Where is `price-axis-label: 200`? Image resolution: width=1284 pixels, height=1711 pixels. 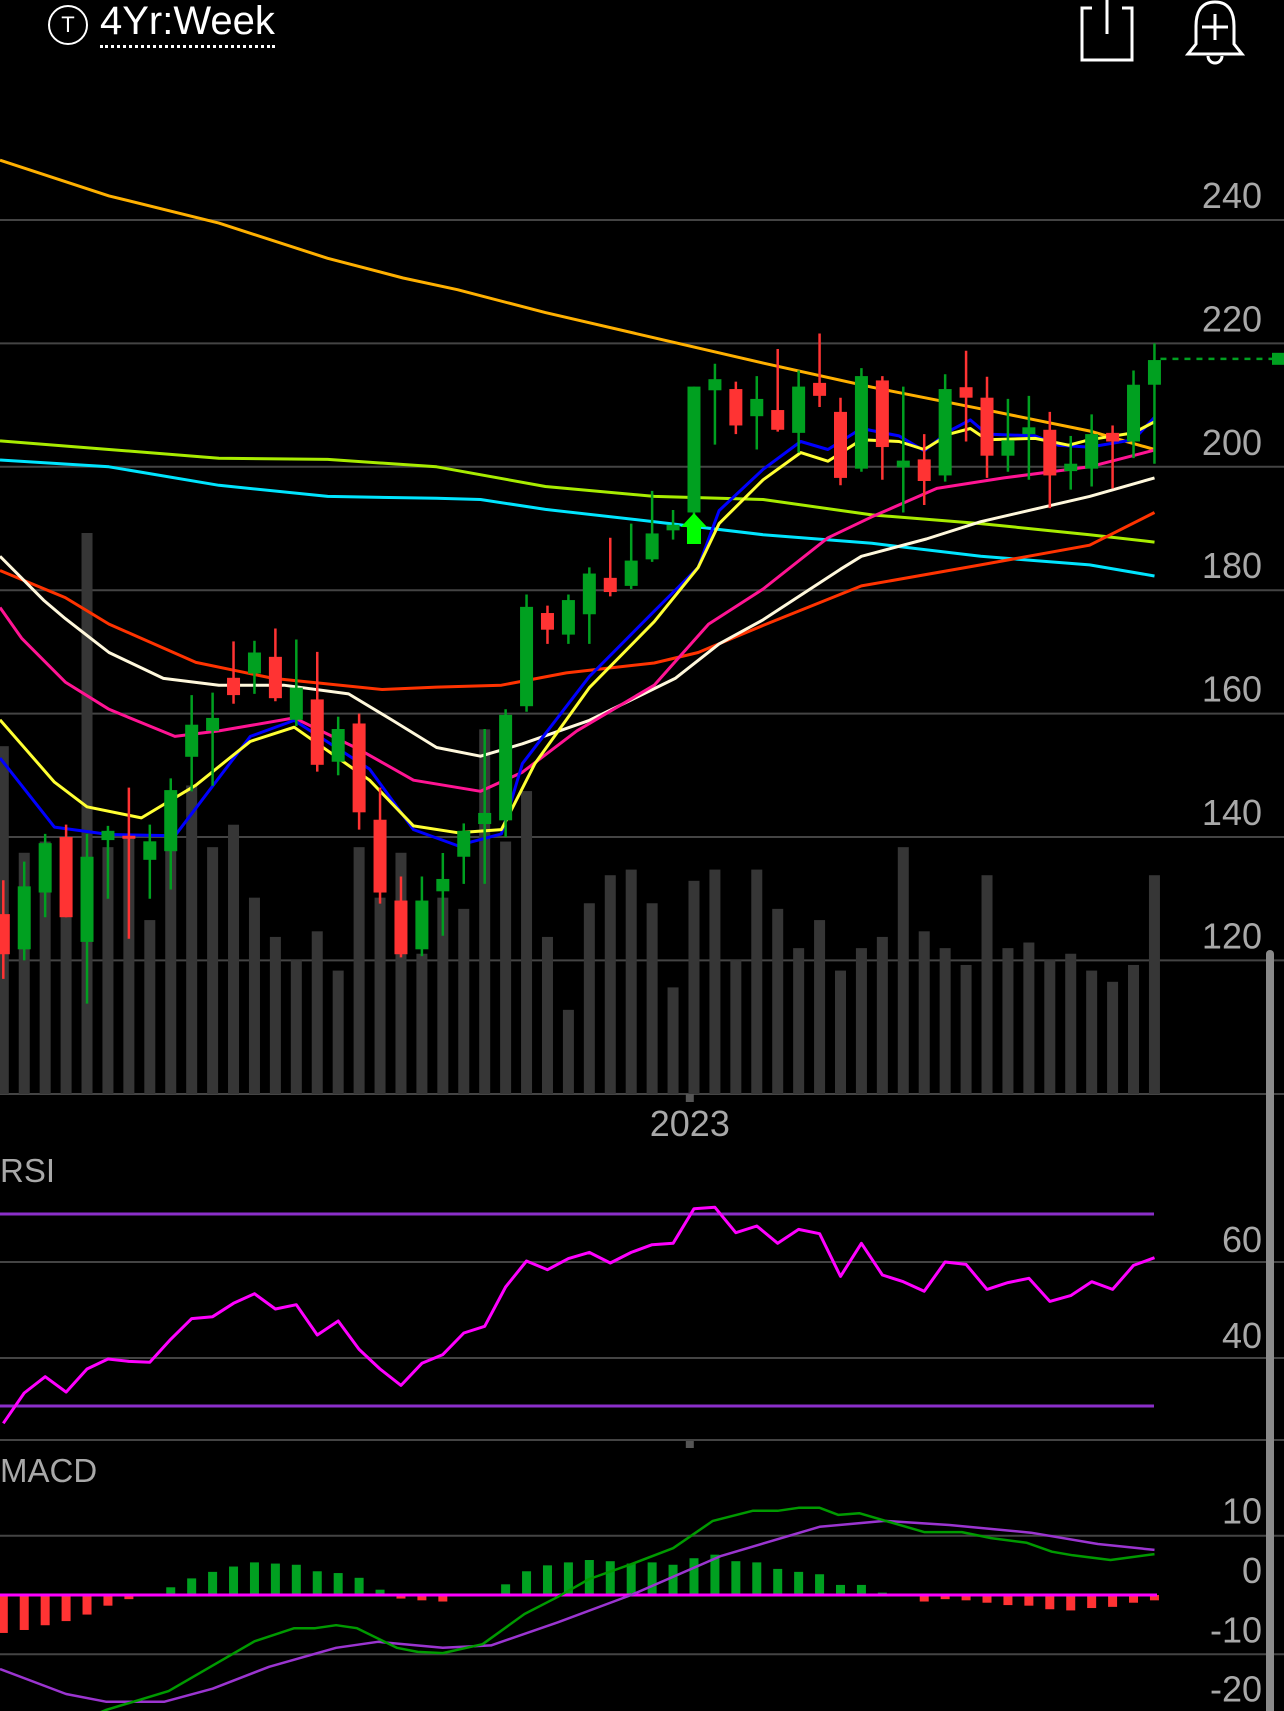 price-axis-label: 200 is located at coordinates (1232, 442).